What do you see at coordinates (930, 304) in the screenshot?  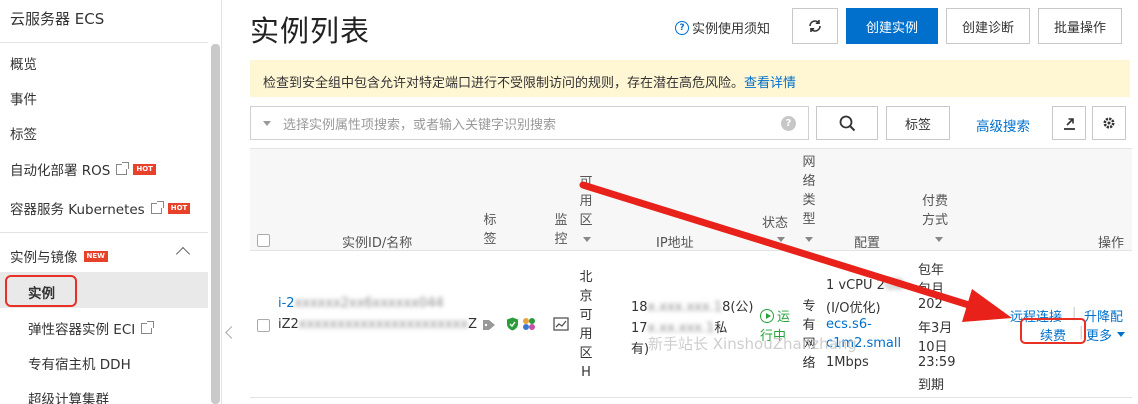 I see `expire-year: 202` at bounding box center [930, 304].